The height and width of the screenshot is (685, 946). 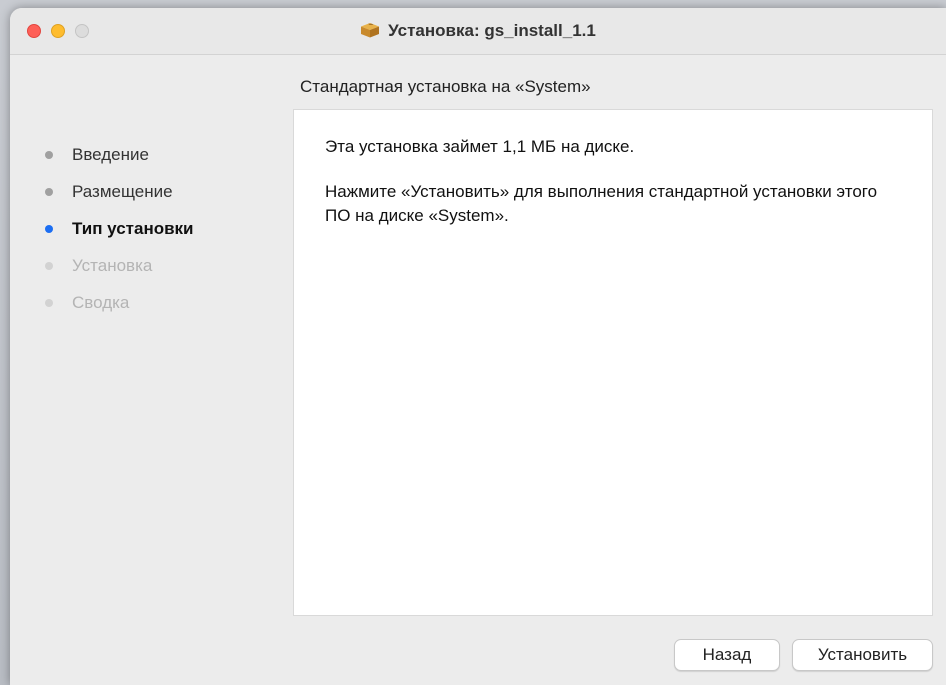 What do you see at coordinates (480, 146) in the screenshot?
I see `disk-space-text: Эта установка займет 1,1 МБ на диске.` at bounding box center [480, 146].